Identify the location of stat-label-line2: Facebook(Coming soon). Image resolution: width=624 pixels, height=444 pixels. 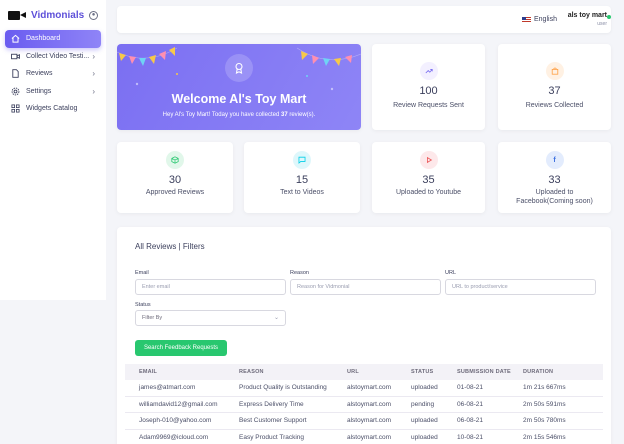
(554, 201).